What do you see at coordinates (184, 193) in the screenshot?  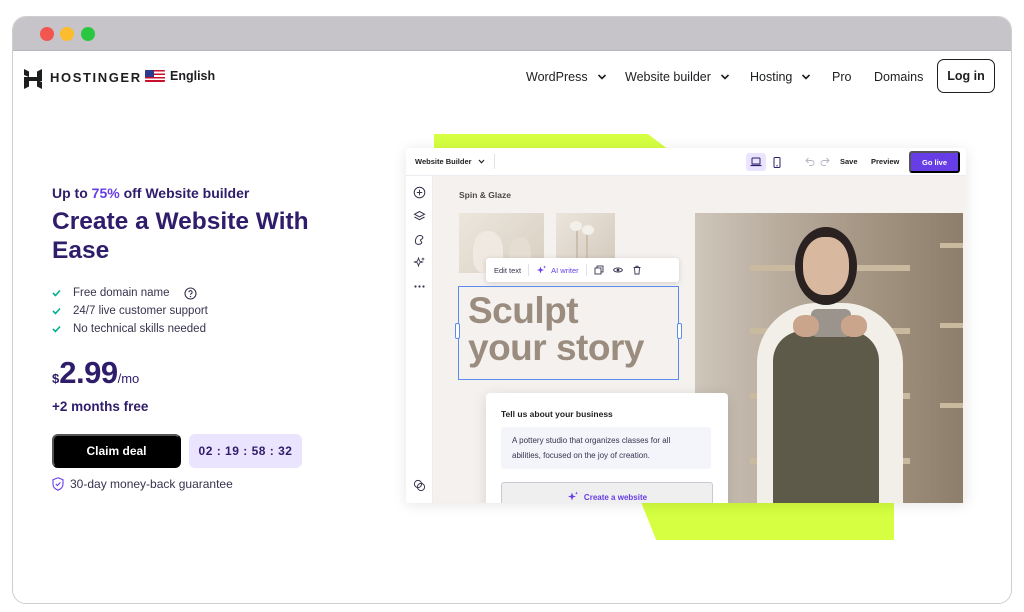 I see `promo-suffix: off Website builder` at bounding box center [184, 193].